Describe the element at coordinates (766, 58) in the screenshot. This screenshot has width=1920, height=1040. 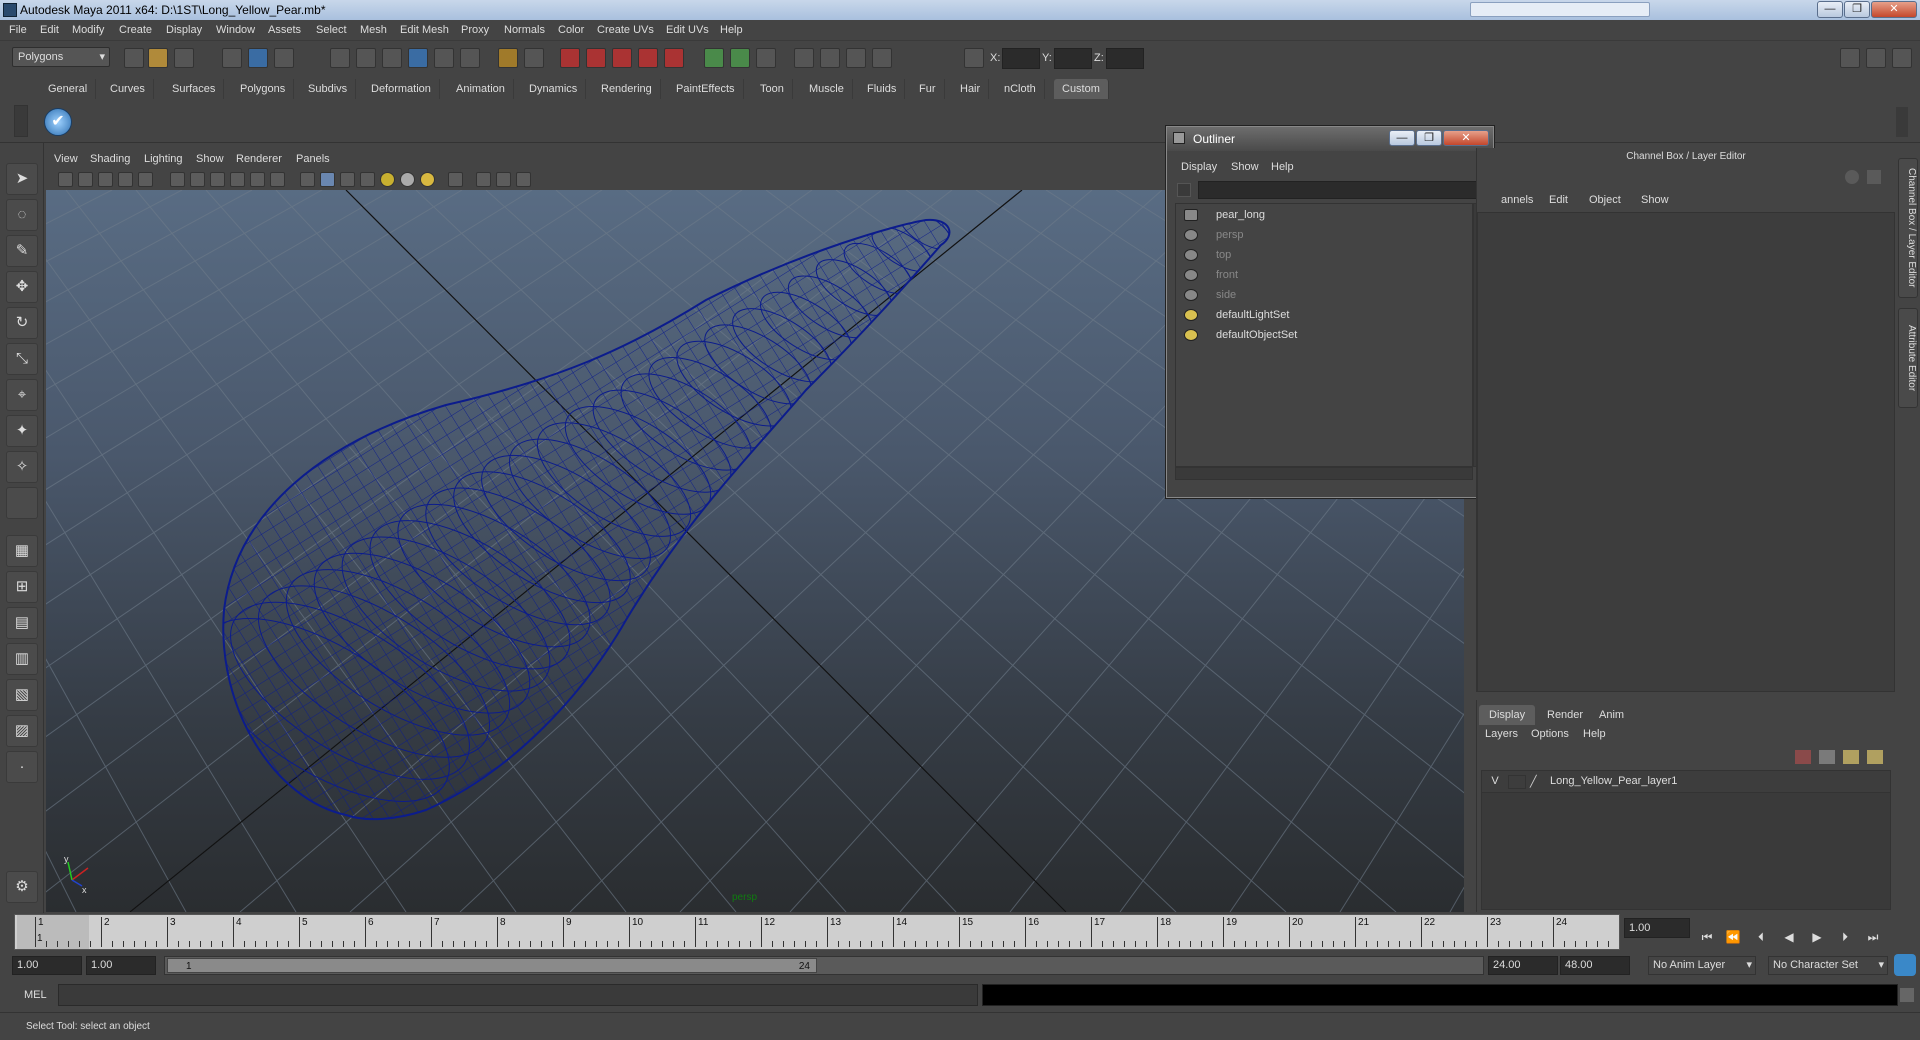
I see `sidebar-toggle-icon` at that location.